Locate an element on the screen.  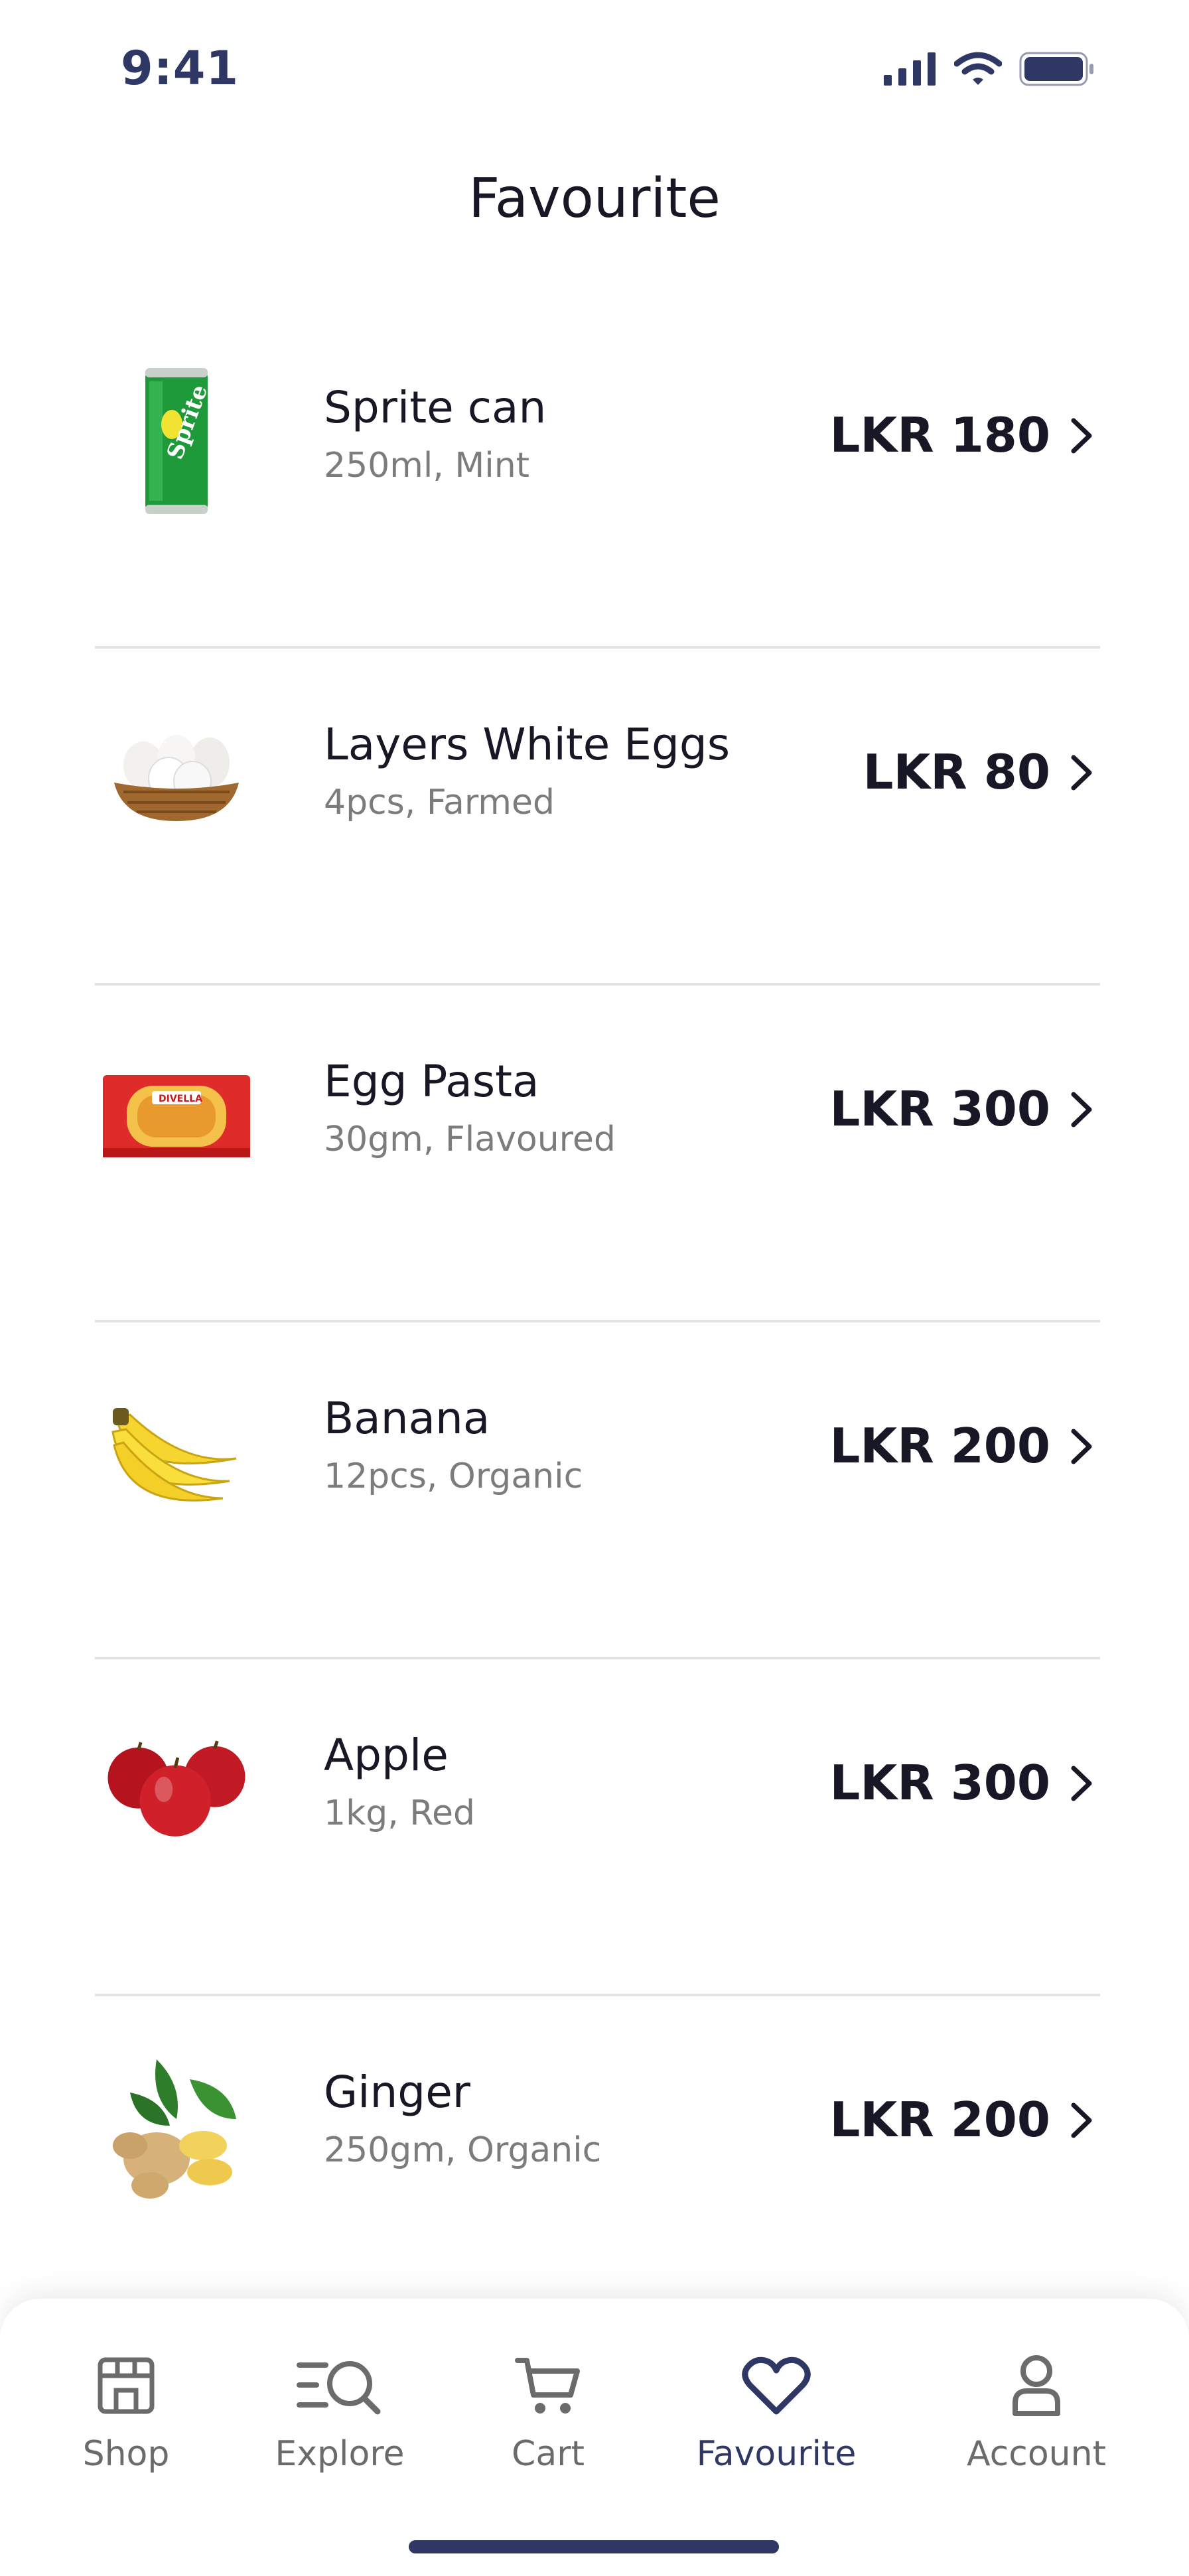
tab-cart: Cart is located at coordinates (548, 2412).